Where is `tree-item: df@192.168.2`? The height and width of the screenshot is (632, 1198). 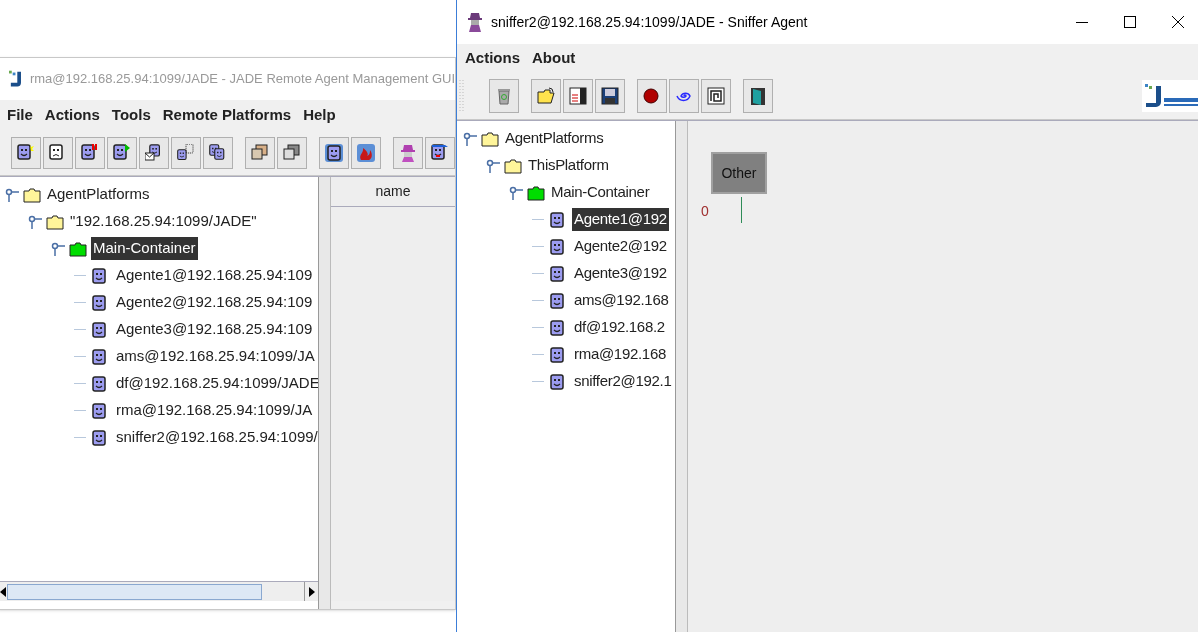 tree-item: df@192.168.2 is located at coordinates (619, 327).